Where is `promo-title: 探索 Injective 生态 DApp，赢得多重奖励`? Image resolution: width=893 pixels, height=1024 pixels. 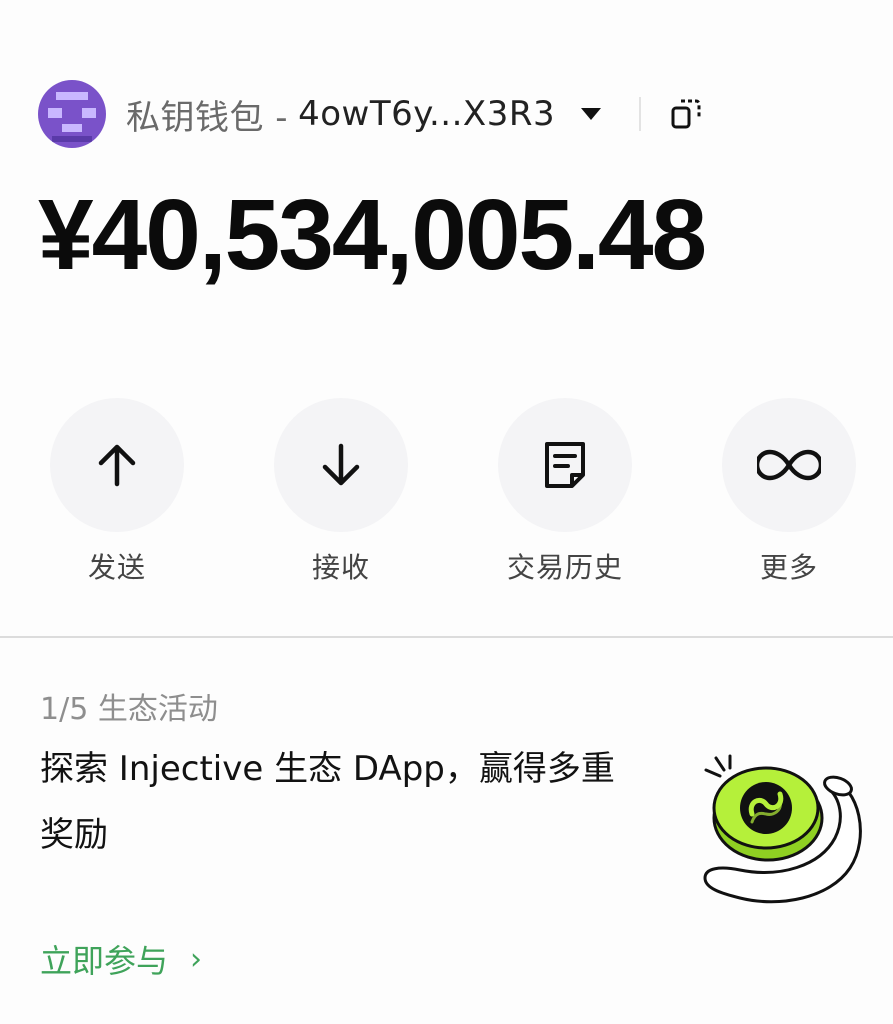 promo-title: 探索 Injective 生态 DApp，赢得多重奖励 is located at coordinates (327, 802).